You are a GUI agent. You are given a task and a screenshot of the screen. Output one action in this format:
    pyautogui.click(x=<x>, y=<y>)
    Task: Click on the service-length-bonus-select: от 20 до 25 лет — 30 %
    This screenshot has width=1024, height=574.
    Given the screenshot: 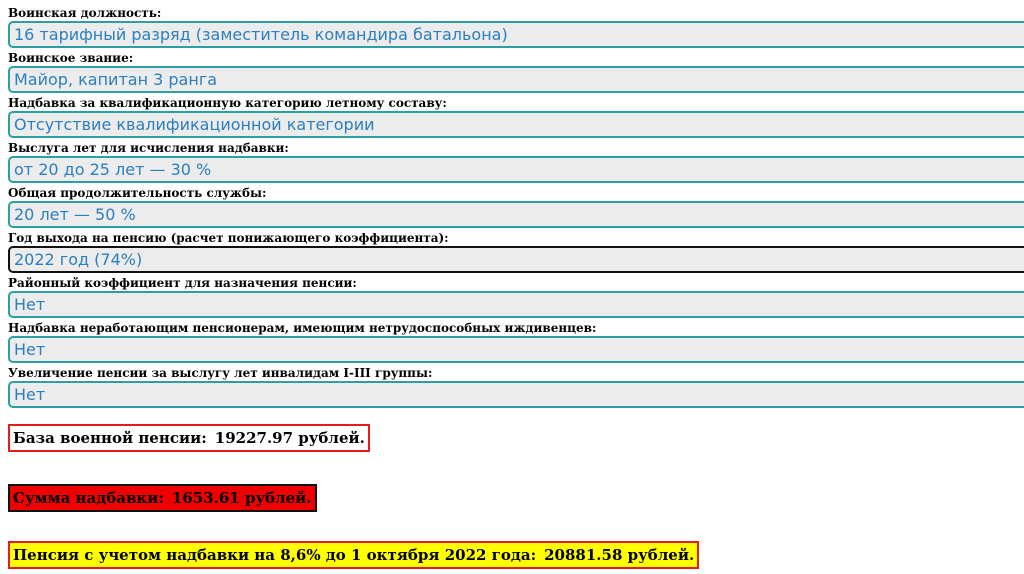 What is the action you would take?
    pyautogui.click(x=516, y=169)
    